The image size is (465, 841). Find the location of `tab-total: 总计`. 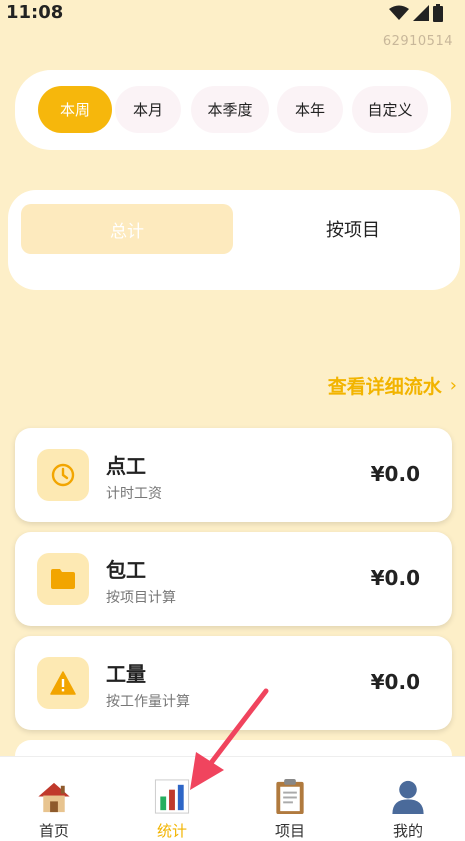

tab-total: 总计 is located at coordinates (127, 229).